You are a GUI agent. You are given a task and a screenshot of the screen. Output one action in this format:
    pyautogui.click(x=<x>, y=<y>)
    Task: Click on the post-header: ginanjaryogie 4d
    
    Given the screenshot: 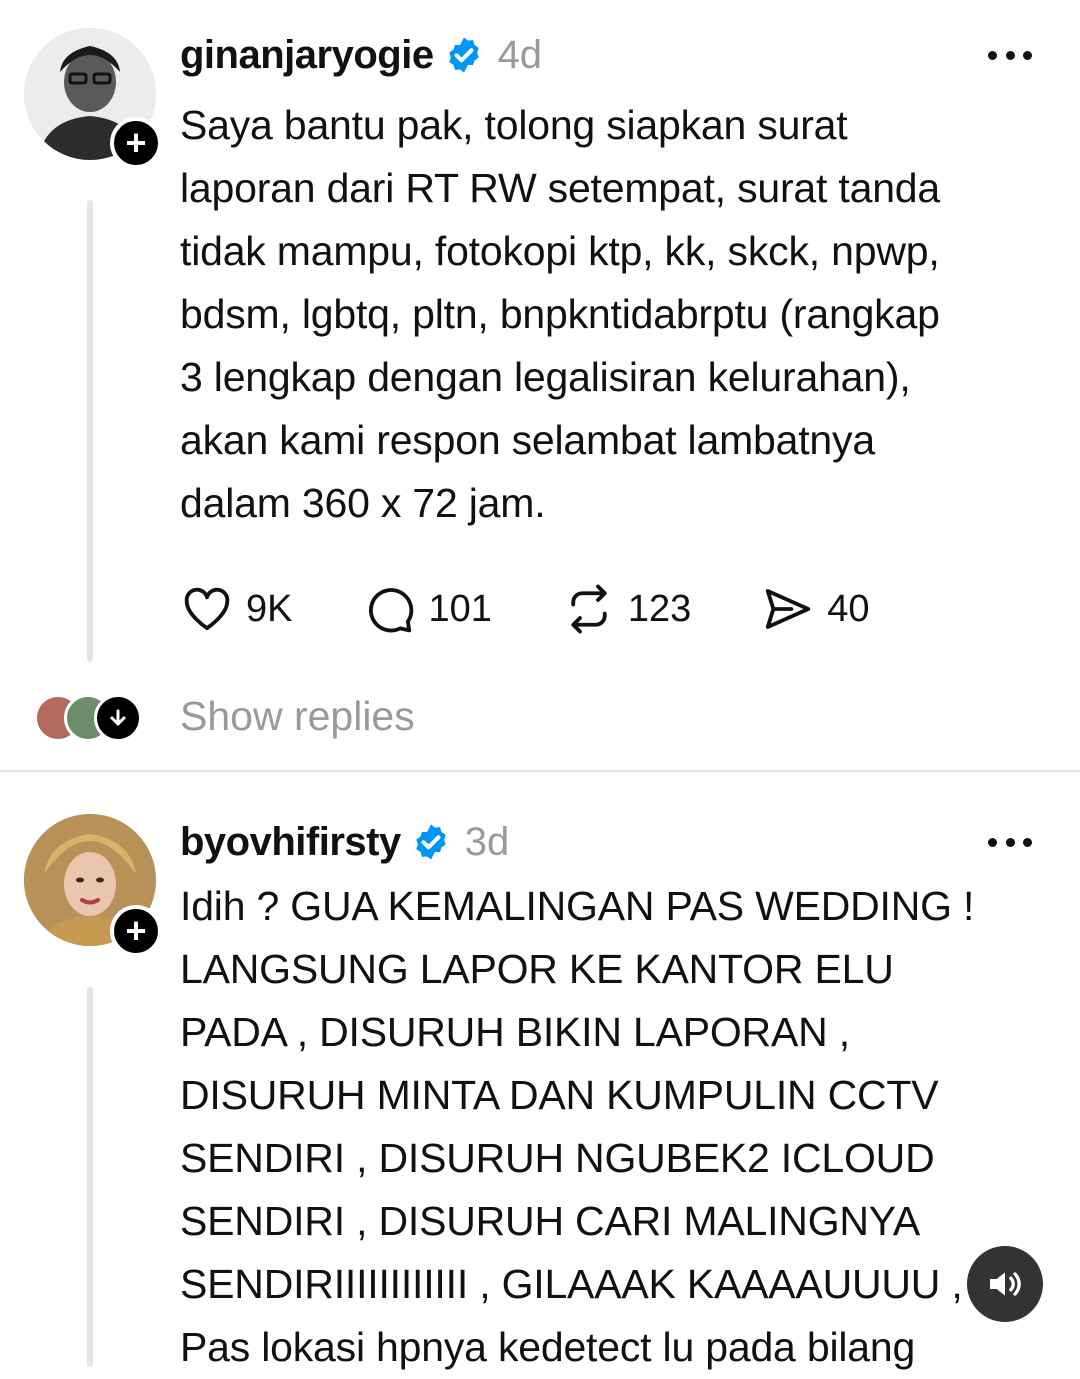 What is the action you would take?
    pyautogui.click(x=361, y=55)
    